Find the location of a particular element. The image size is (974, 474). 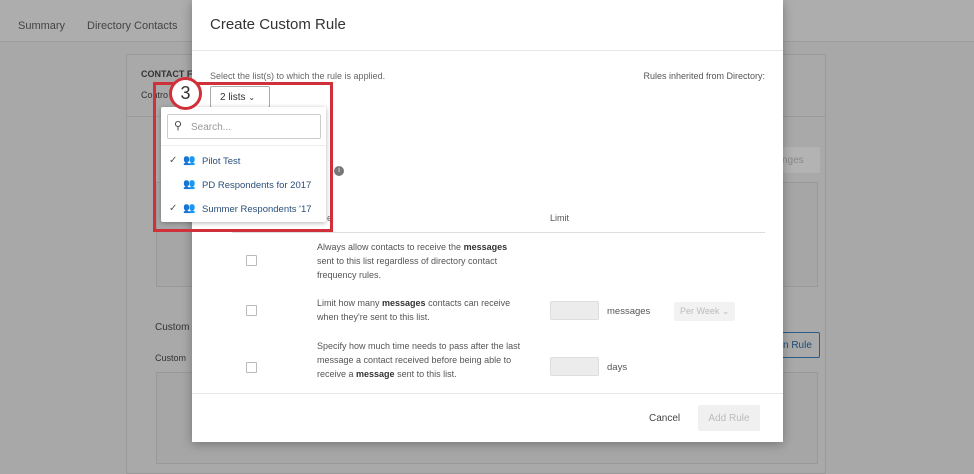

period-select-value: Per Week is located at coordinates (700, 311).